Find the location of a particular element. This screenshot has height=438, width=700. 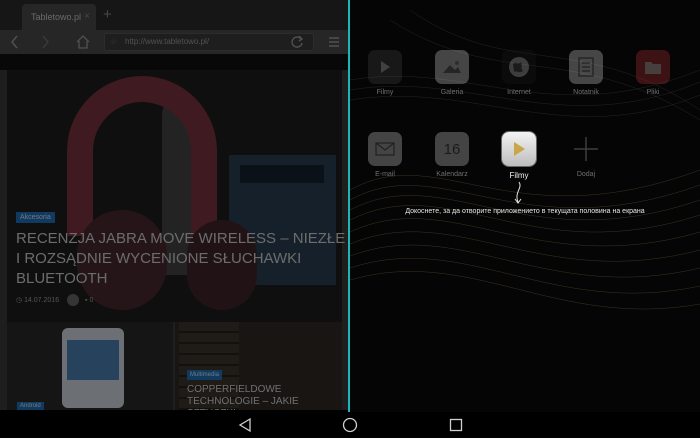

article-date: 14.07.2016 is located at coordinates (42, 300).